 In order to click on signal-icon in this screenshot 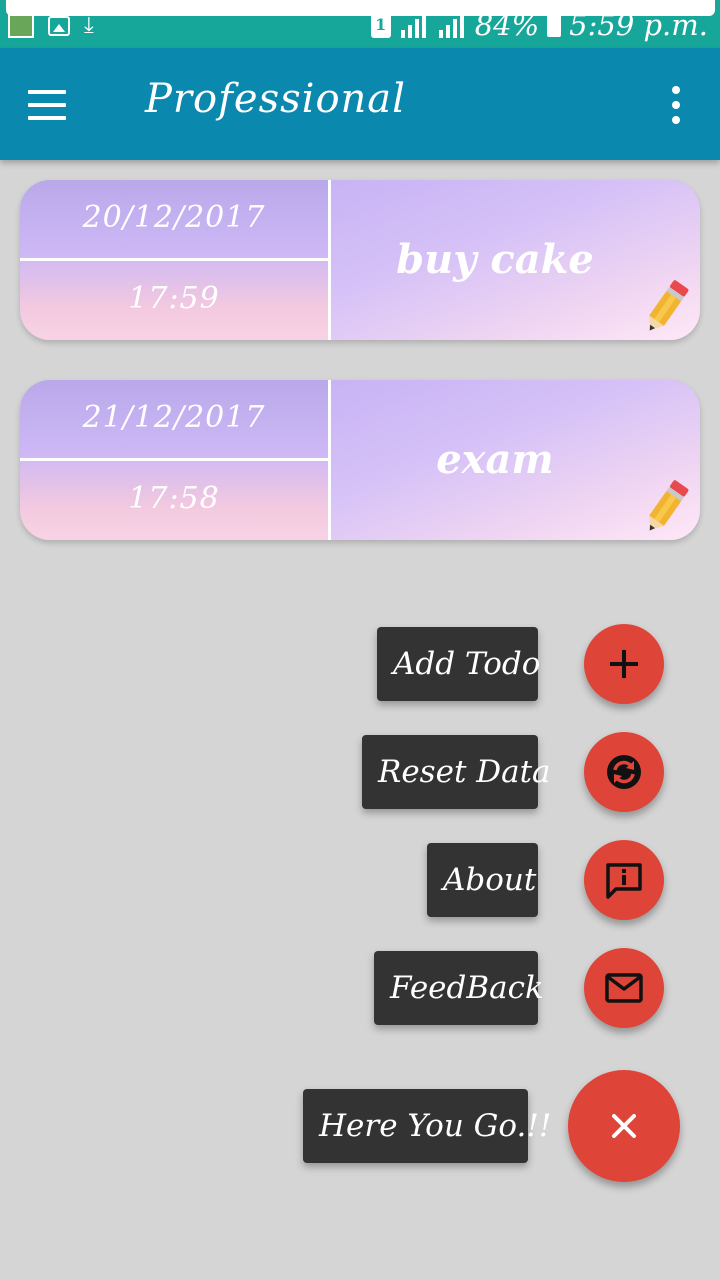, I will do `click(414, 25)`.